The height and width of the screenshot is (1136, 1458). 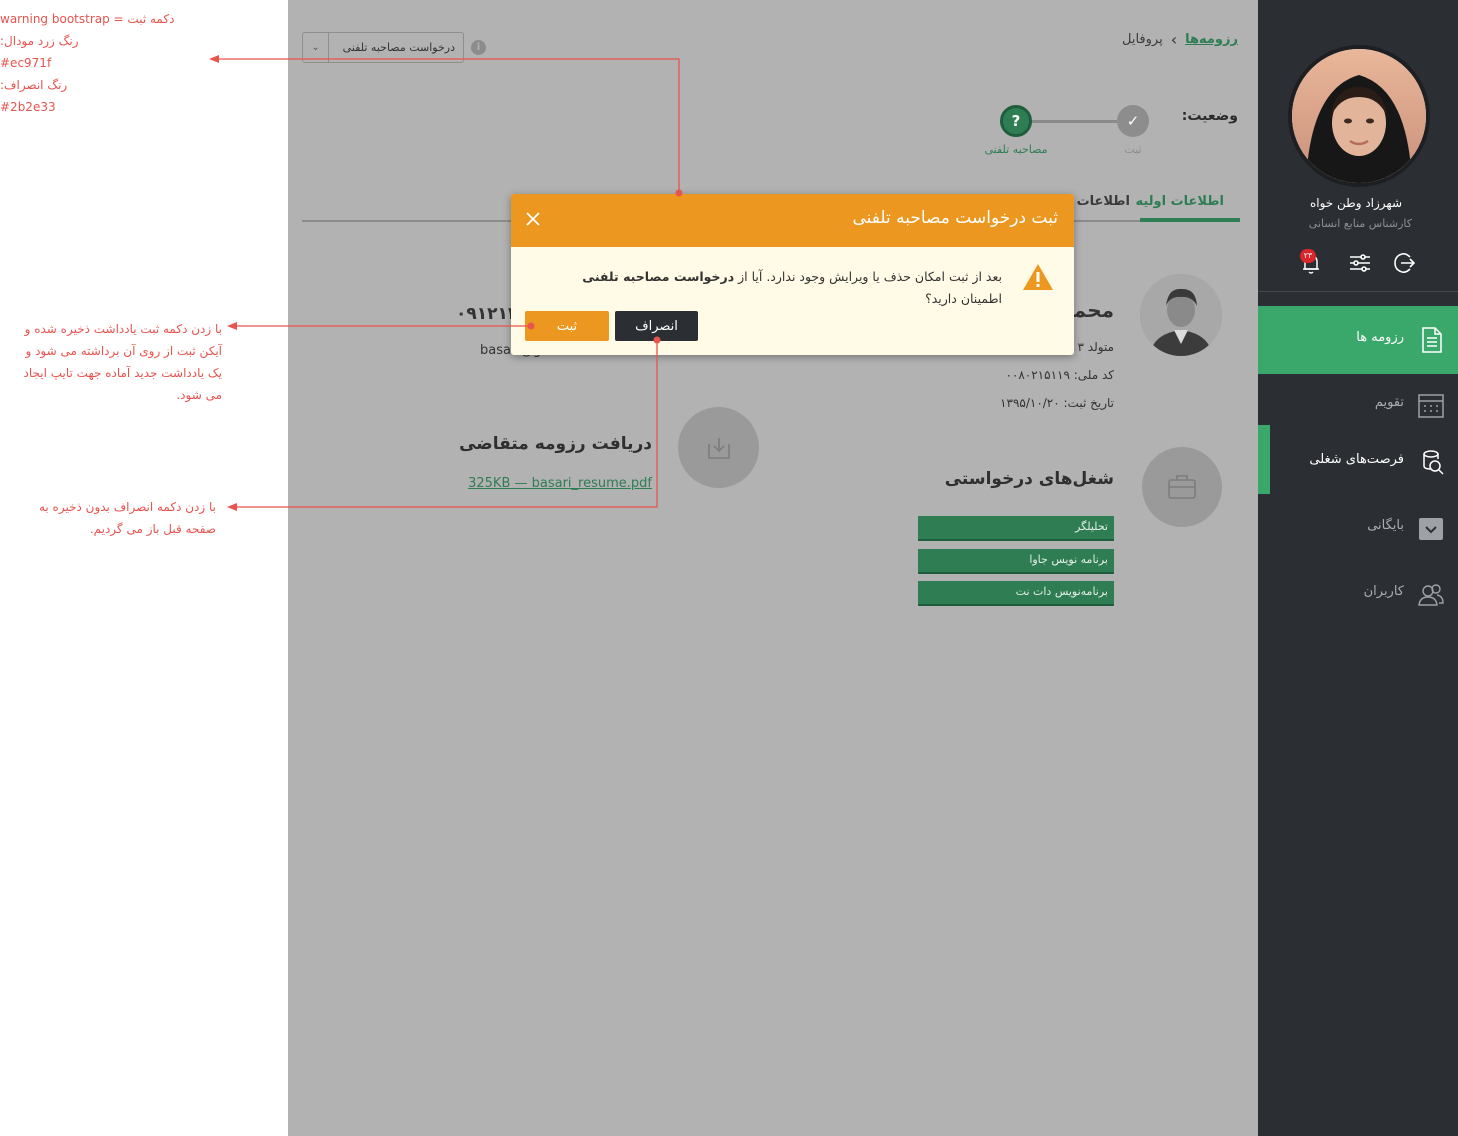 I want to click on modal-title: ثبت درخواست مصاحبه تلفنی, so click(x=955, y=218).